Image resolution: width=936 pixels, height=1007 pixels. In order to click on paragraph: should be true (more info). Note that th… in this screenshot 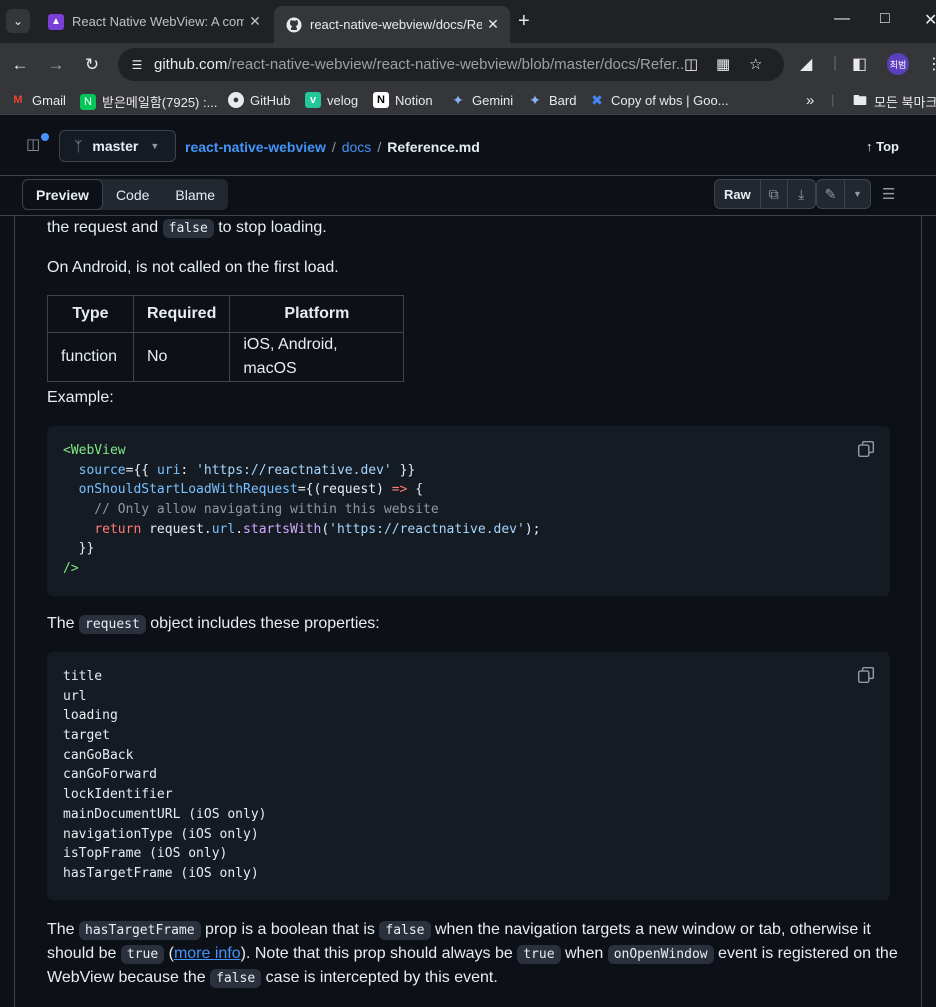, I will do `click(472, 954)`.